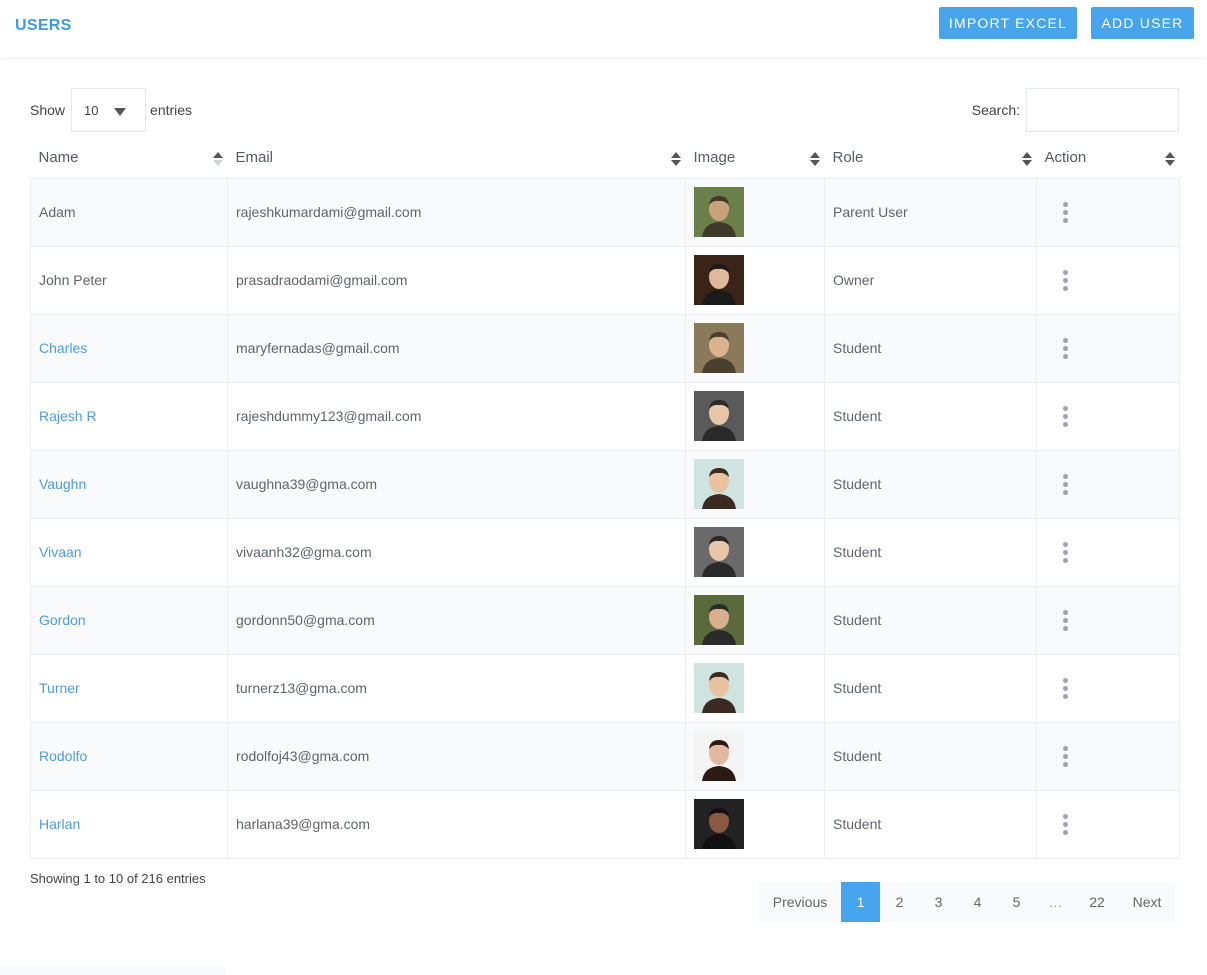 The height and width of the screenshot is (975, 1207). I want to click on entries-length-control: Show 10 entries, so click(111, 110).